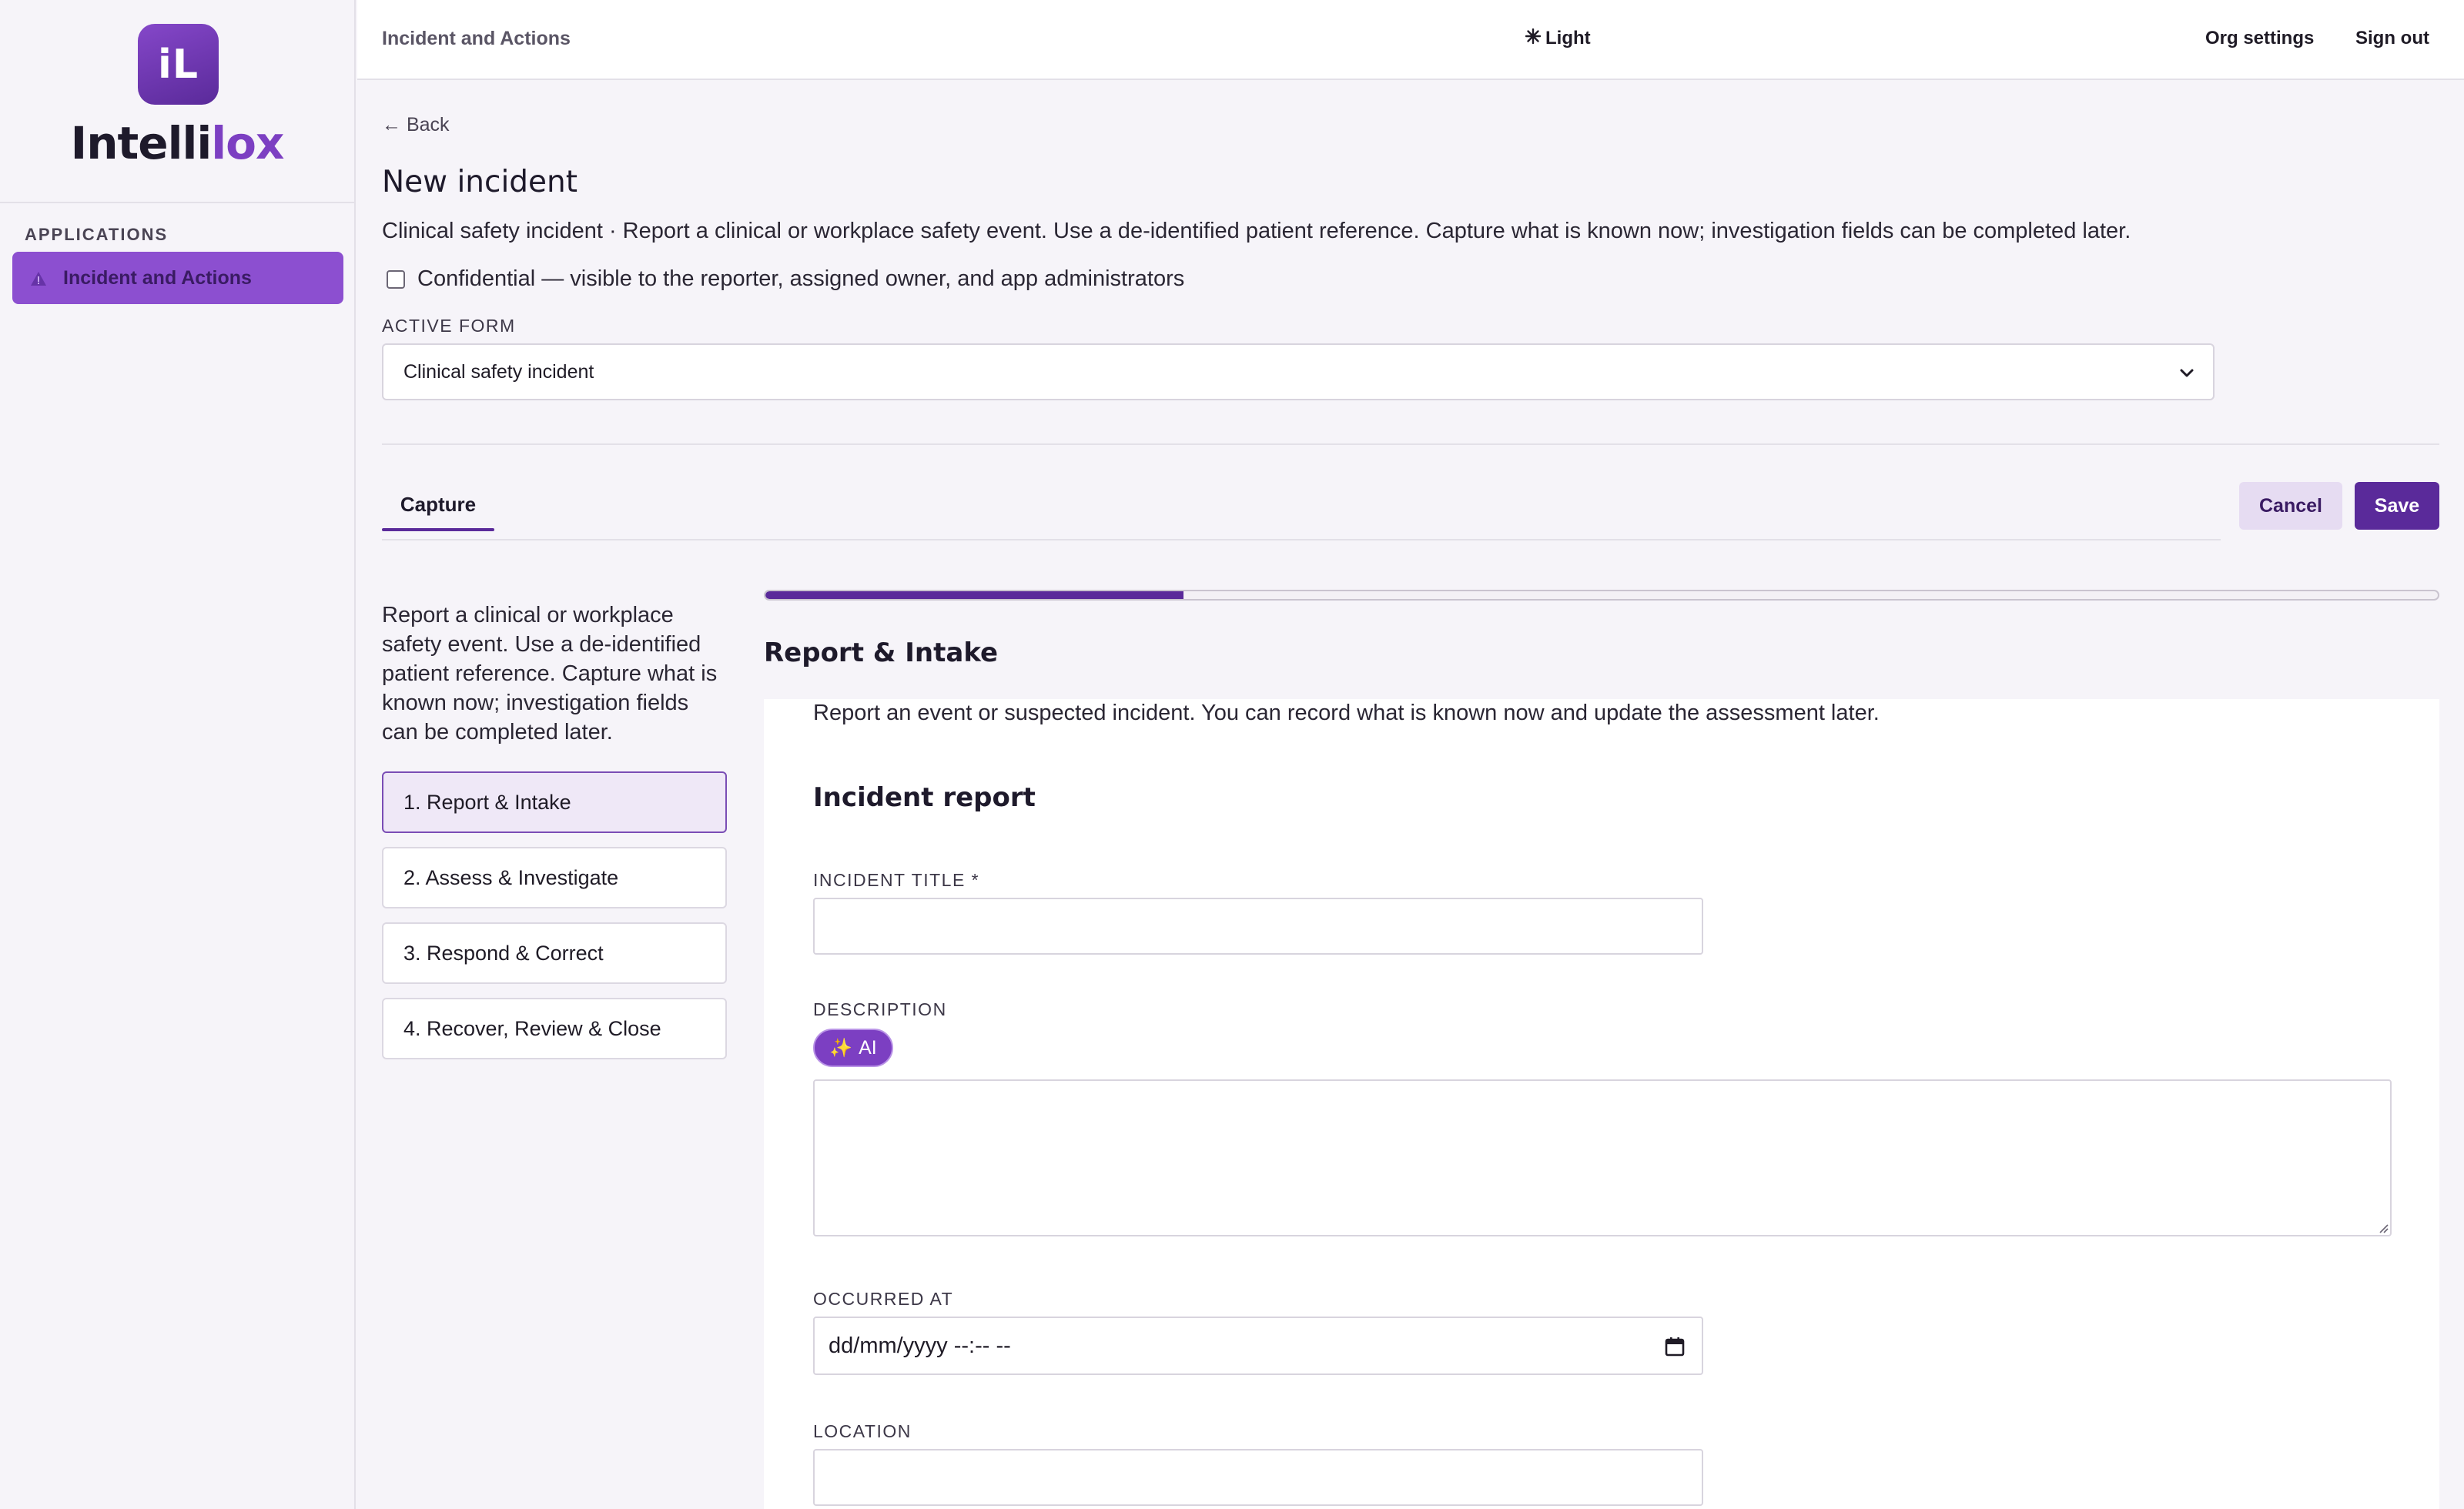 The height and width of the screenshot is (1509, 2464). I want to click on brand-name-main: Intelli, so click(141, 143).